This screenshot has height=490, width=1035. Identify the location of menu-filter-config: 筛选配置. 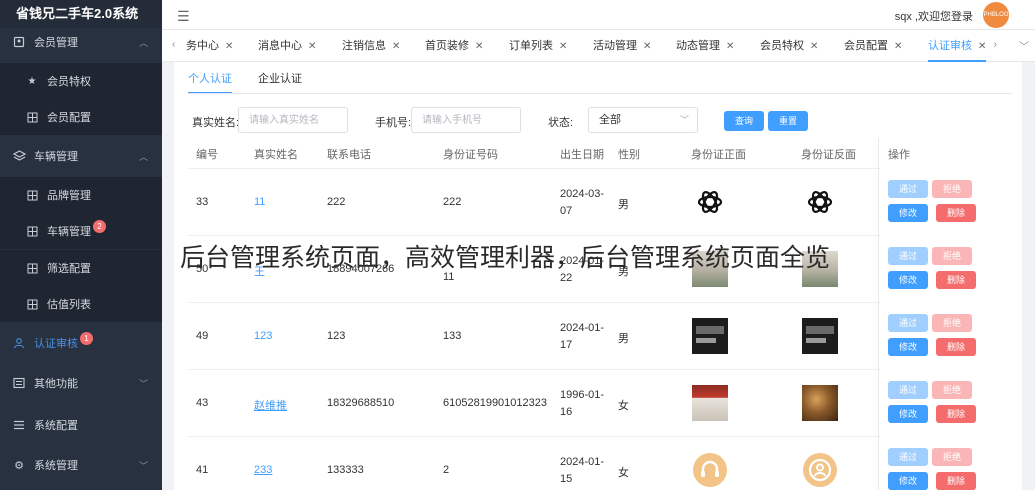
(81, 268).